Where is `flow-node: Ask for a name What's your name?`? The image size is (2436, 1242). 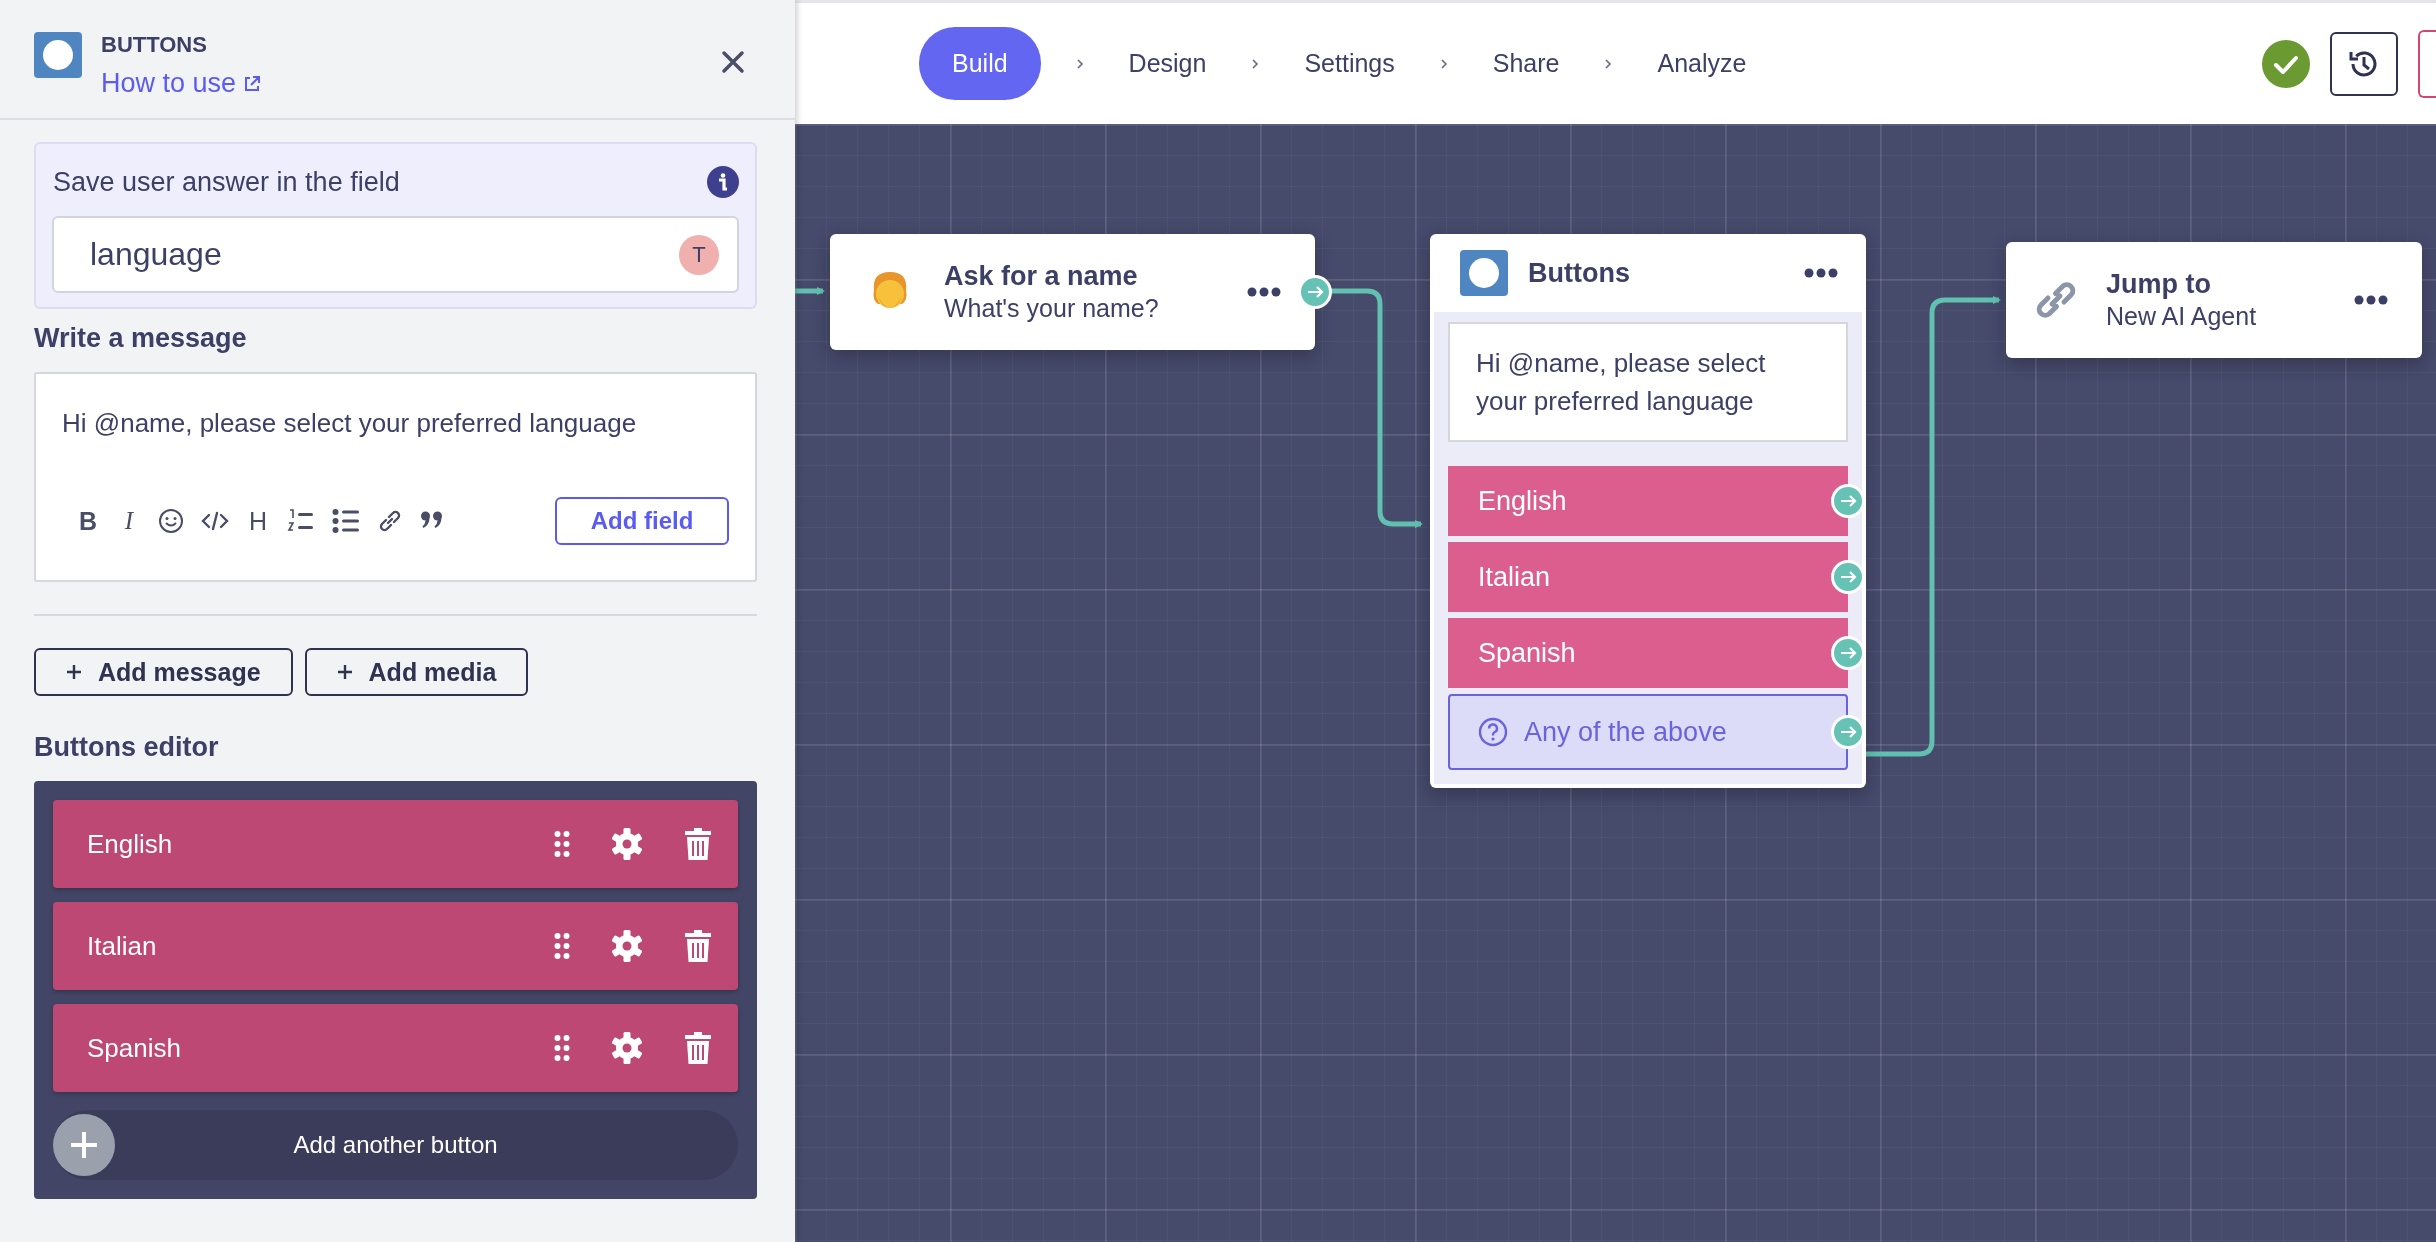 flow-node: Ask for a name What's your name? is located at coordinates (1072, 292).